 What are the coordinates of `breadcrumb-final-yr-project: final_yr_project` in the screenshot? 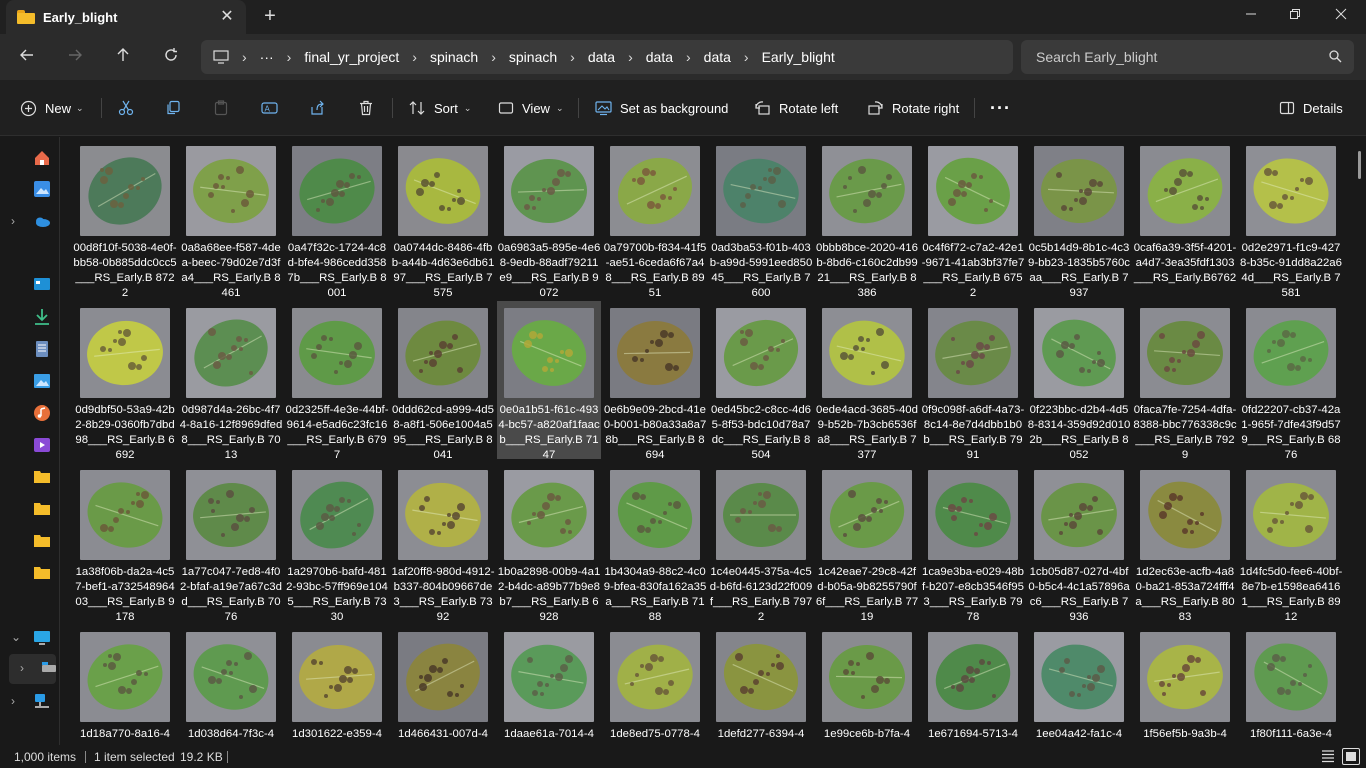 It's located at (351, 57).